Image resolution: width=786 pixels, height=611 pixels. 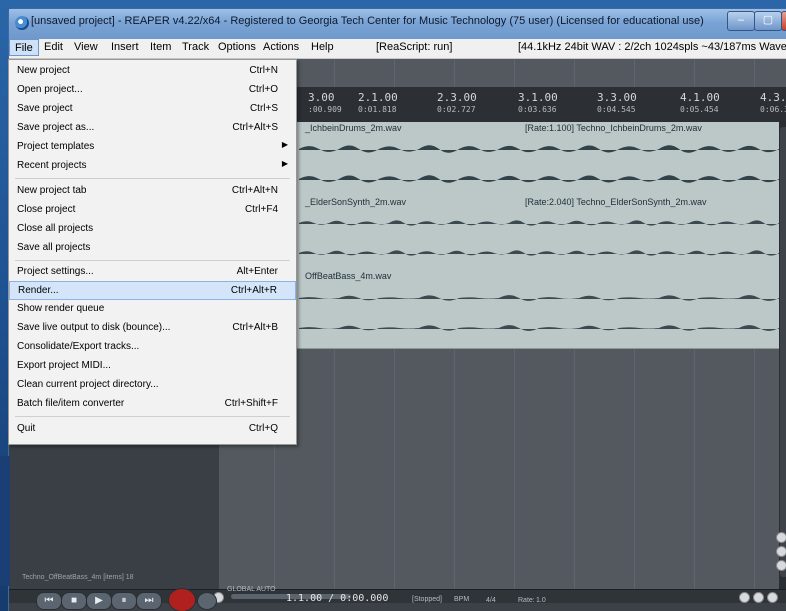 I want to click on ruler-tick: 2.3.00 0:02.727, so click(x=457, y=102).